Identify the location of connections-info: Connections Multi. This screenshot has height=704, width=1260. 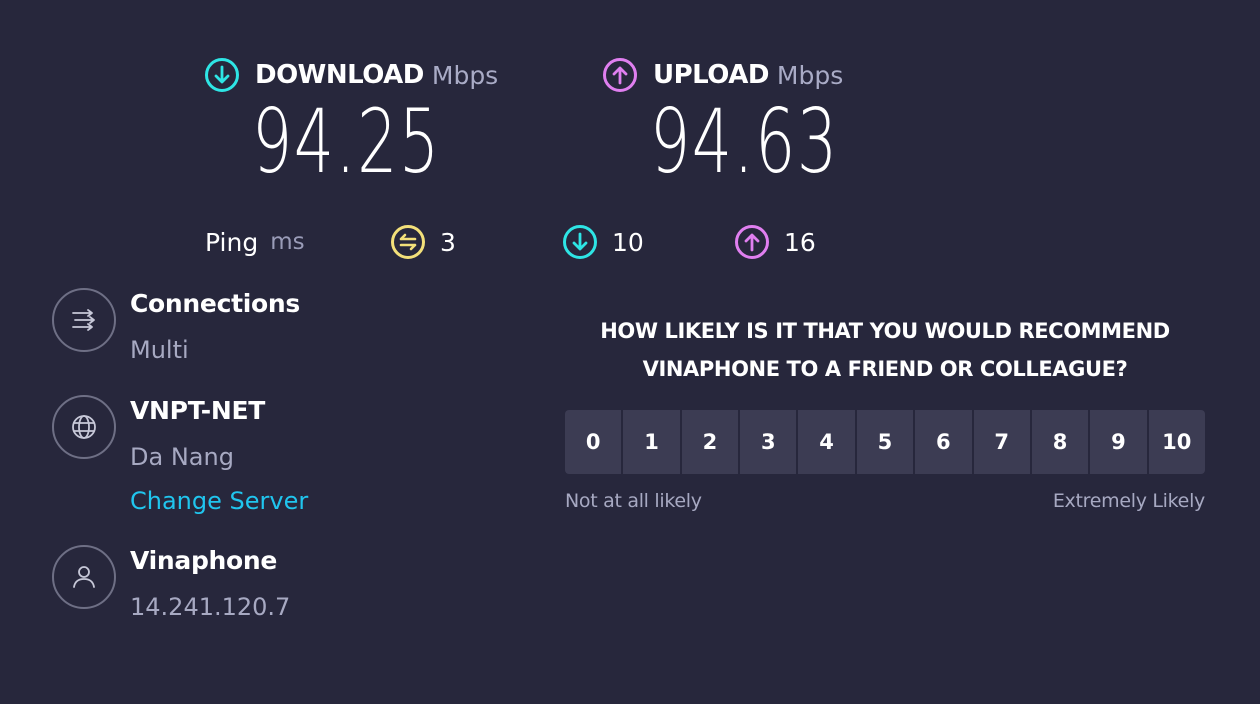
(176, 327).